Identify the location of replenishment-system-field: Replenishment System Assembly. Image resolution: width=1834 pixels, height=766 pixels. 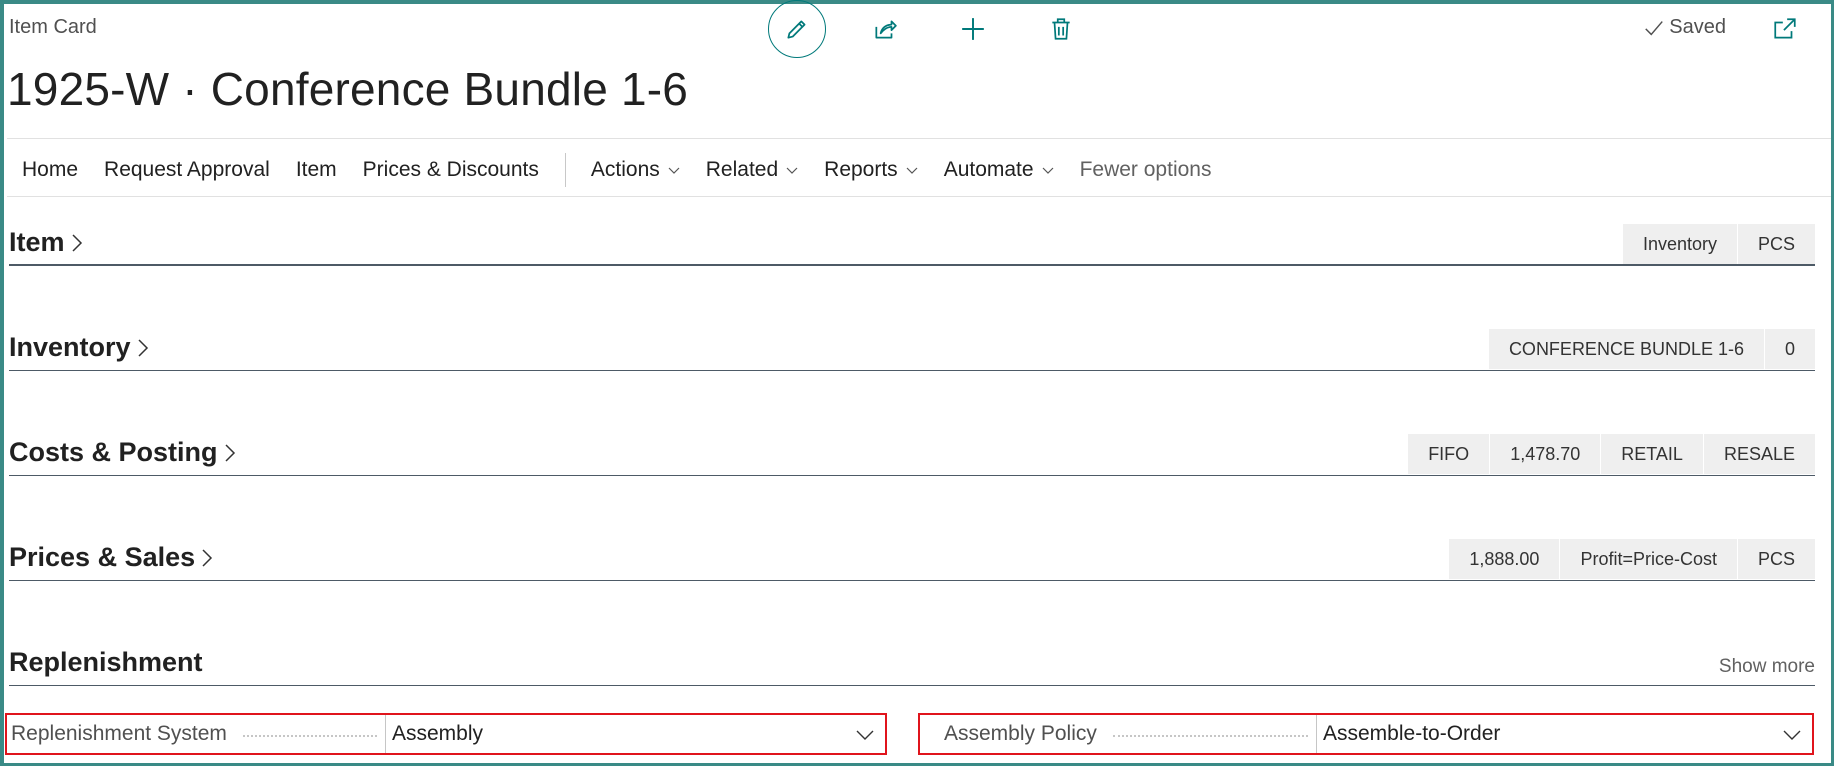
(446, 734).